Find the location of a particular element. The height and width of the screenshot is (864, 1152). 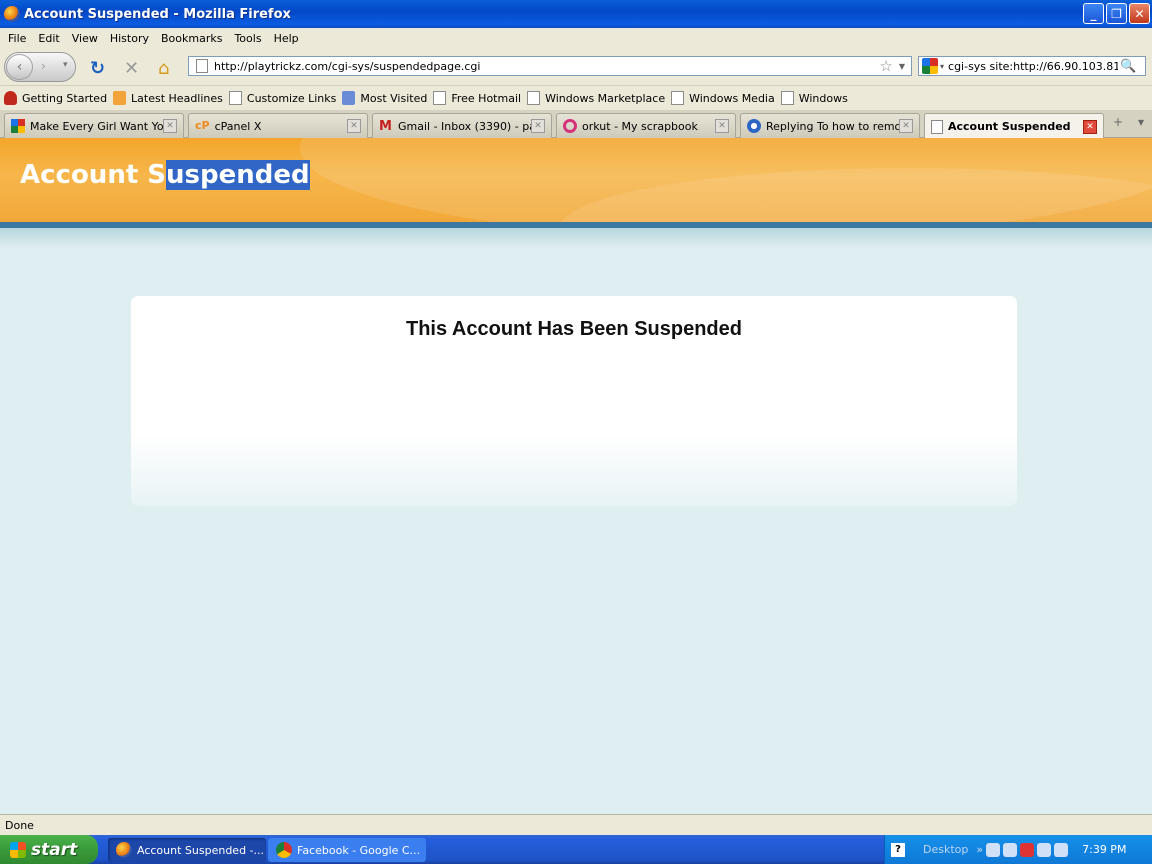

windows-flag-icon is located at coordinates (18, 849).